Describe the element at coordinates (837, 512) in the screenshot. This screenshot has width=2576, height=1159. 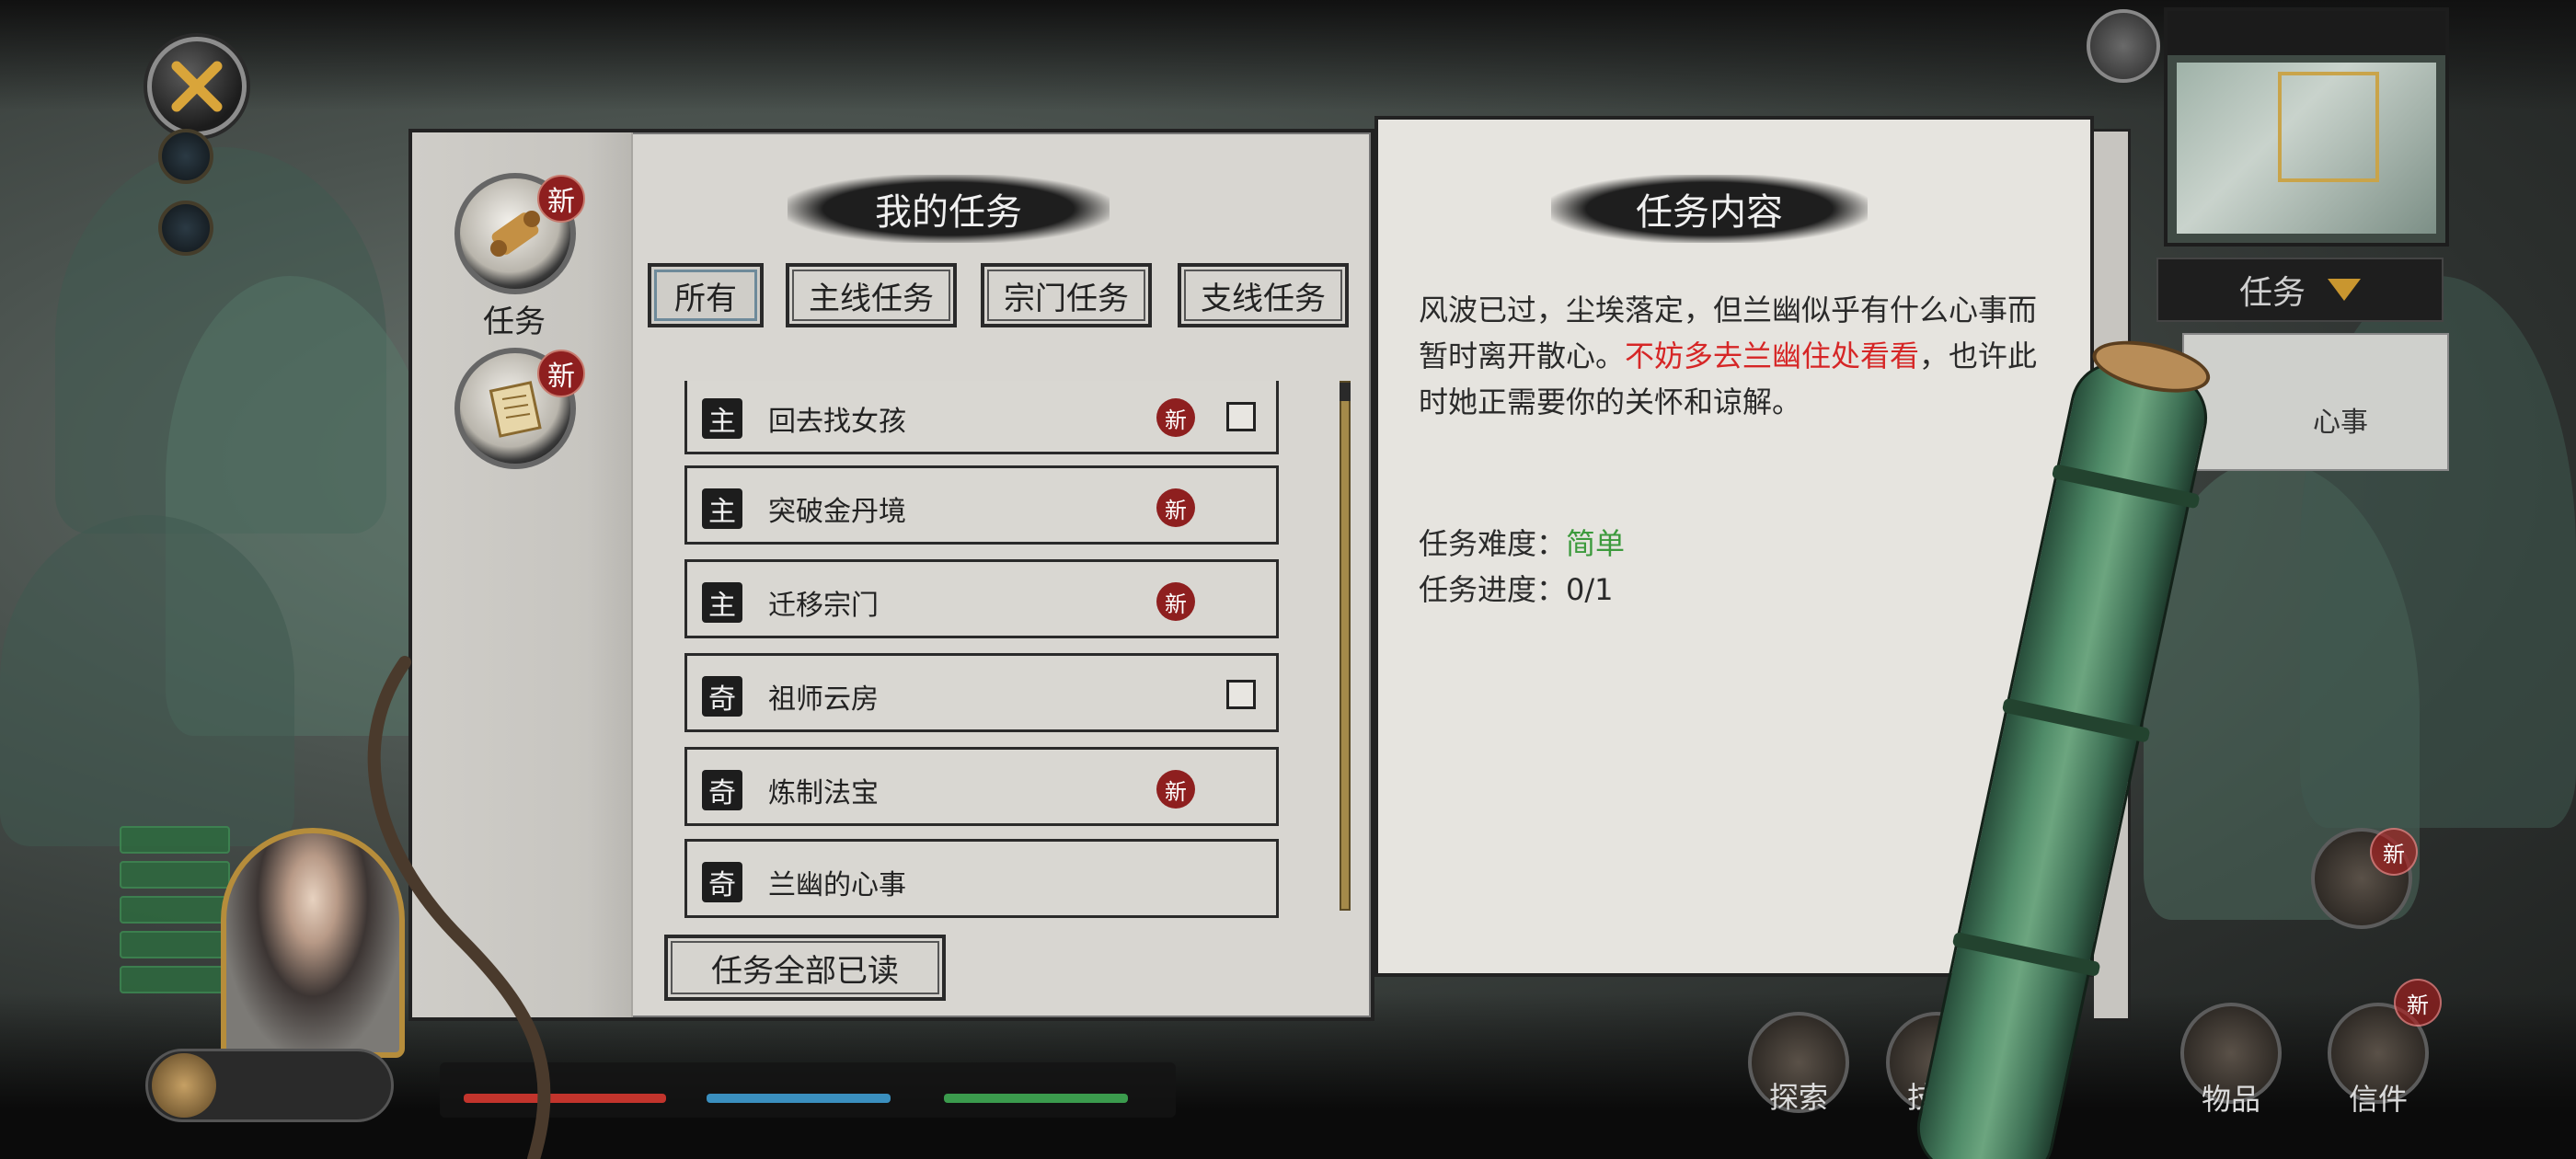
I see `quest-name: 突破金丹境` at that location.